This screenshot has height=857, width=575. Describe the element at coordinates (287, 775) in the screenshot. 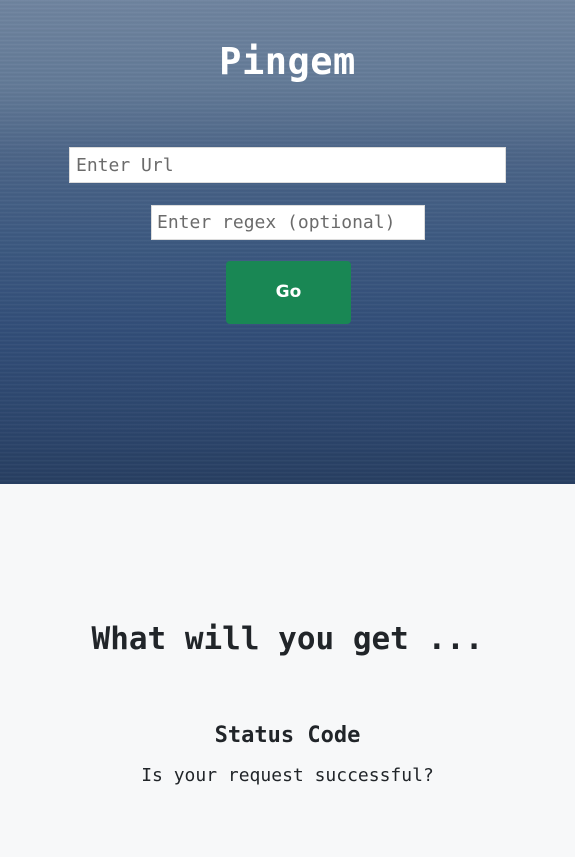

I see `feature-description-status-code: Is your request successful?` at that location.